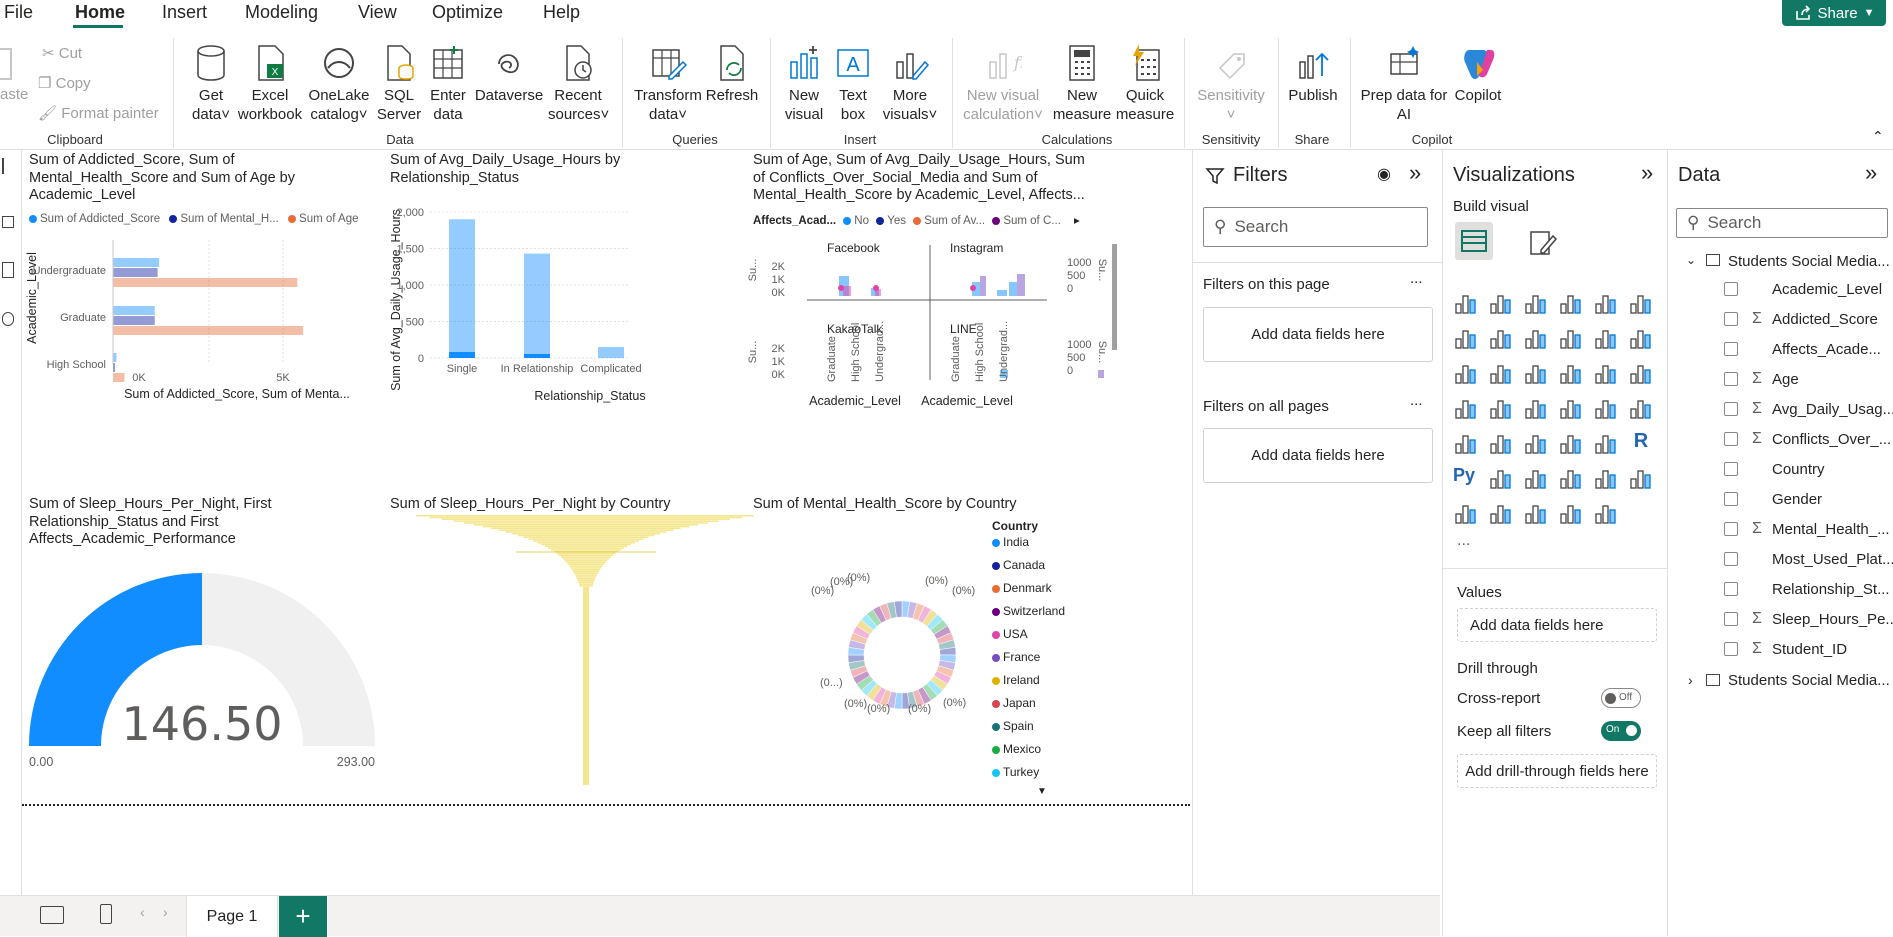  Describe the element at coordinates (1557, 625) in the screenshot. I see `values-dropzone: Add data fields here` at that location.